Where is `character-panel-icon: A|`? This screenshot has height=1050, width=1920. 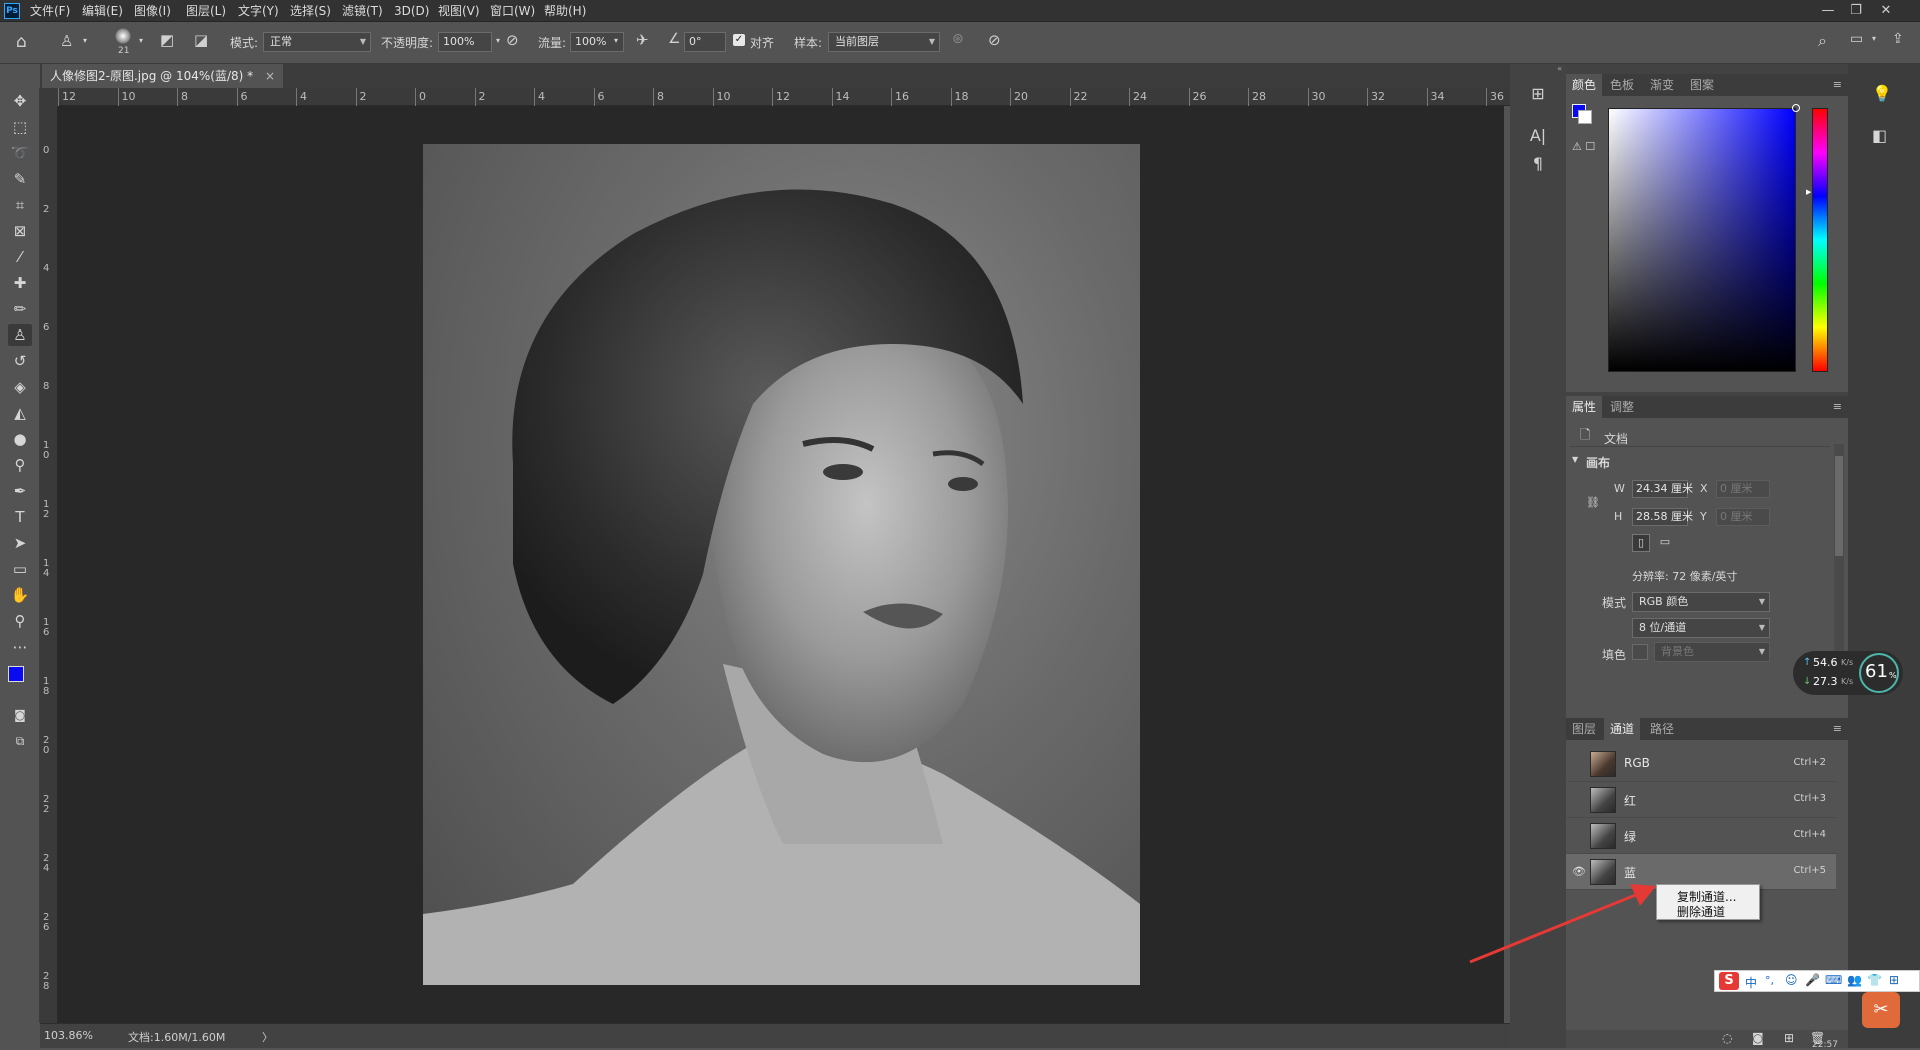 character-panel-icon: A| is located at coordinates (1538, 135).